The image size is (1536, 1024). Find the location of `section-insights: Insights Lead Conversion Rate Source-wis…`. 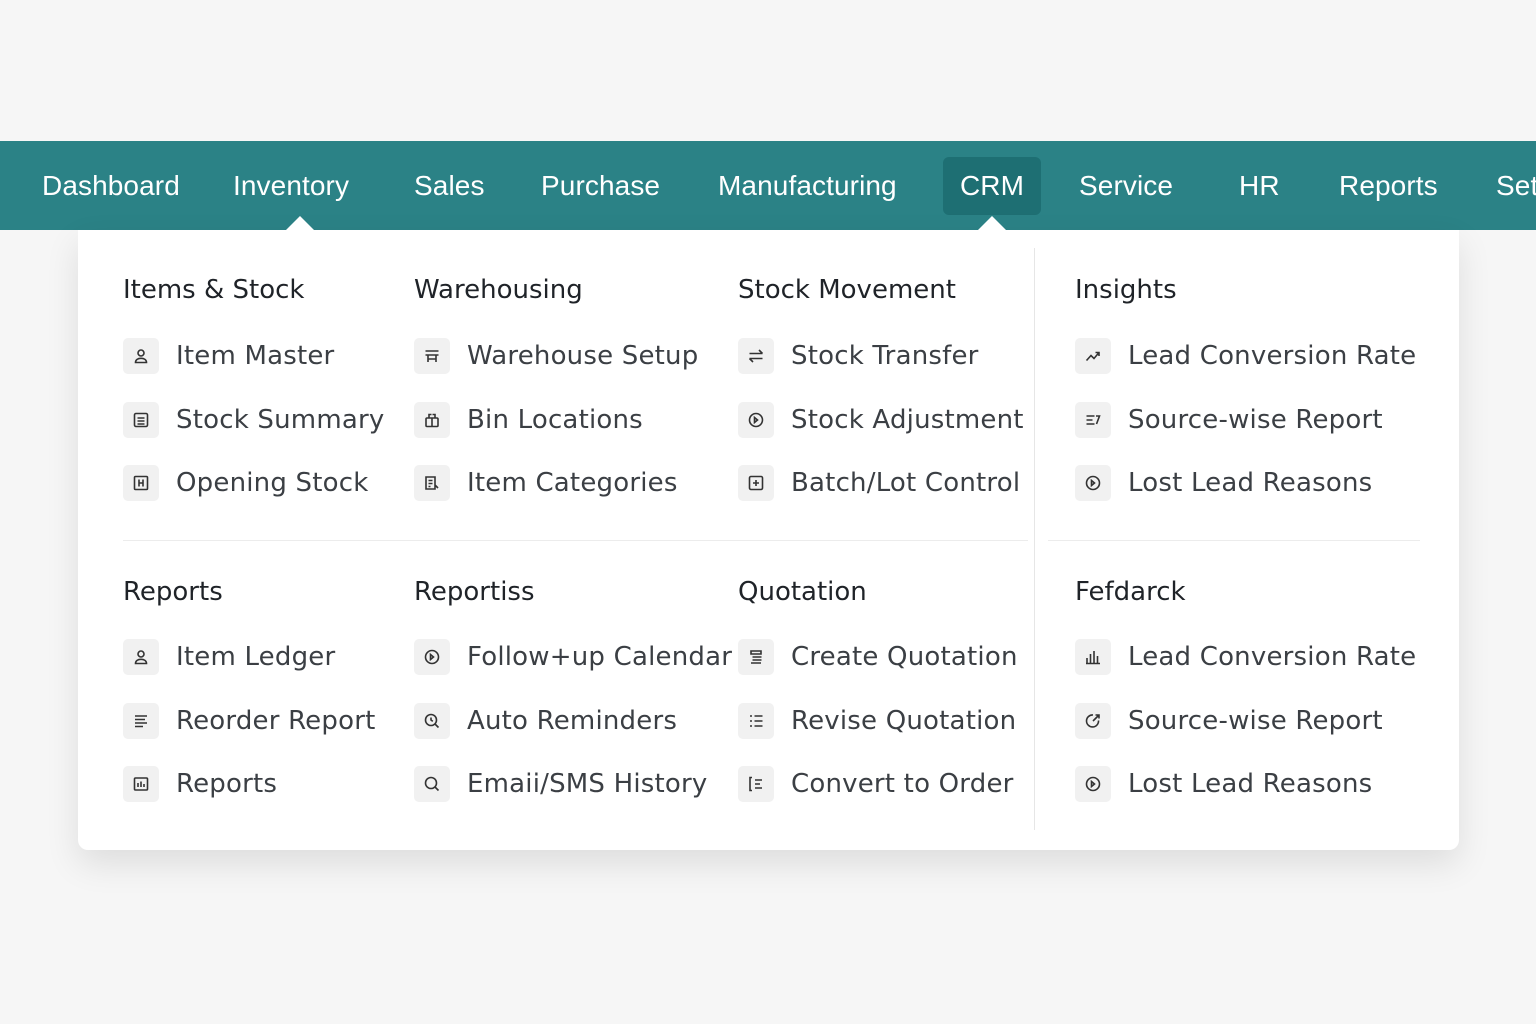

section-insights: Insights Lead Conversion Rate Source-wis… is located at coordinates (1245, 385).